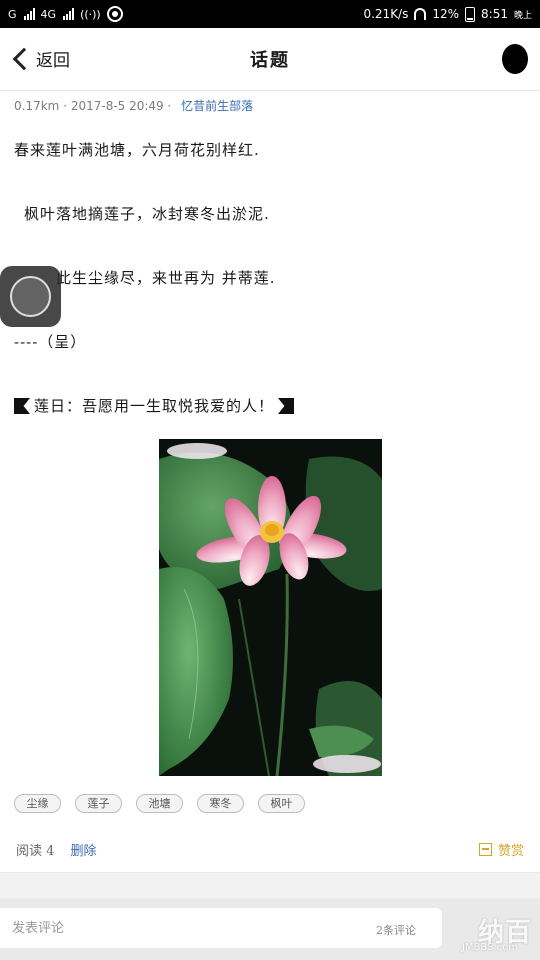 This screenshot has width=540, height=960. Describe the element at coordinates (117, 106) in the screenshot. I see `post-datetime: 2017-8-5 20:49` at that location.